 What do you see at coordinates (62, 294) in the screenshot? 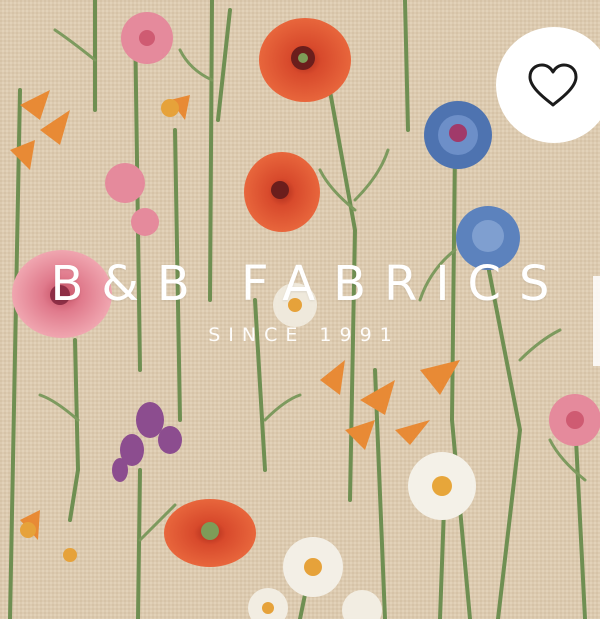
I see `pink-poppy` at bounding box center [62, 294].